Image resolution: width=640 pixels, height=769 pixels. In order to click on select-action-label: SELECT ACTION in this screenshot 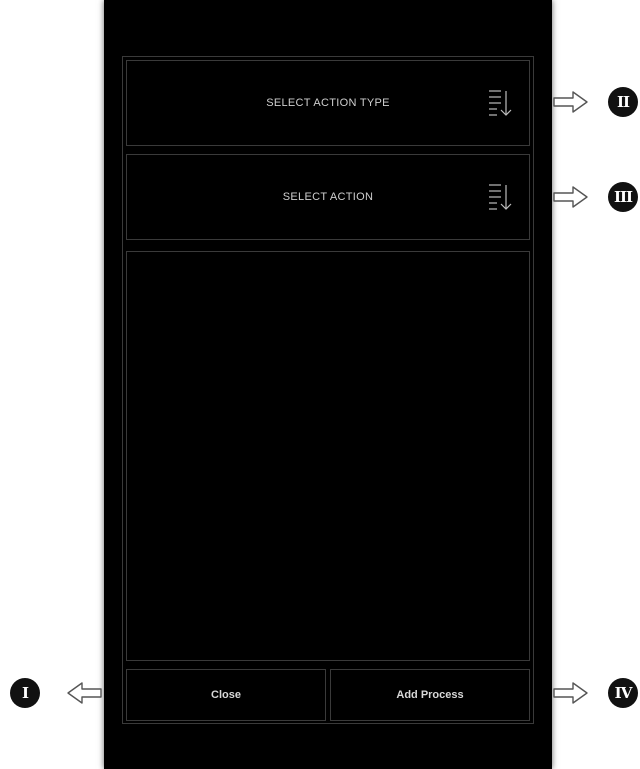, I will do `click(328, 197)`.